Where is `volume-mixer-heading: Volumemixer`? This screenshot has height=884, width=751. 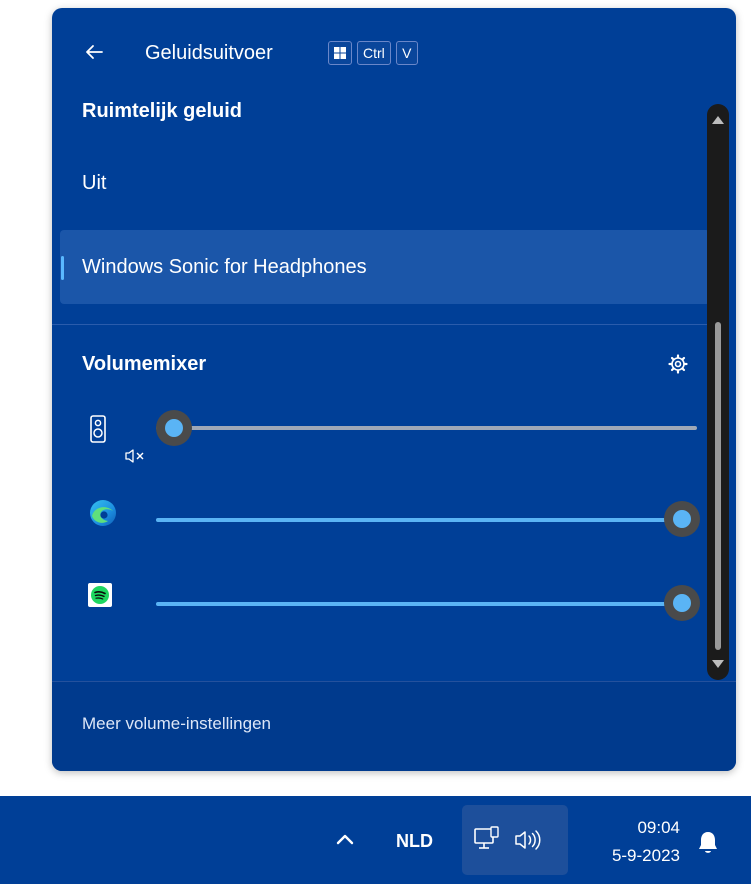
volume-mixer-heading: Volumemixer is located at coordinates (144, 364).